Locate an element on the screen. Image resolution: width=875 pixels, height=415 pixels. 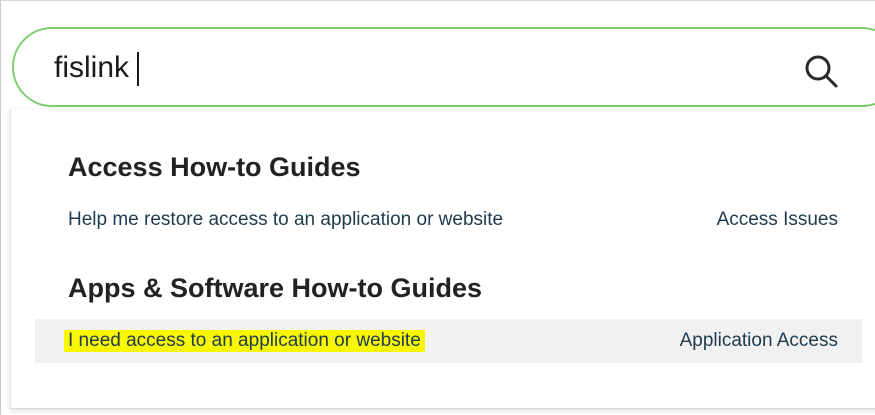
search-input is located at coordinates (404, 68).